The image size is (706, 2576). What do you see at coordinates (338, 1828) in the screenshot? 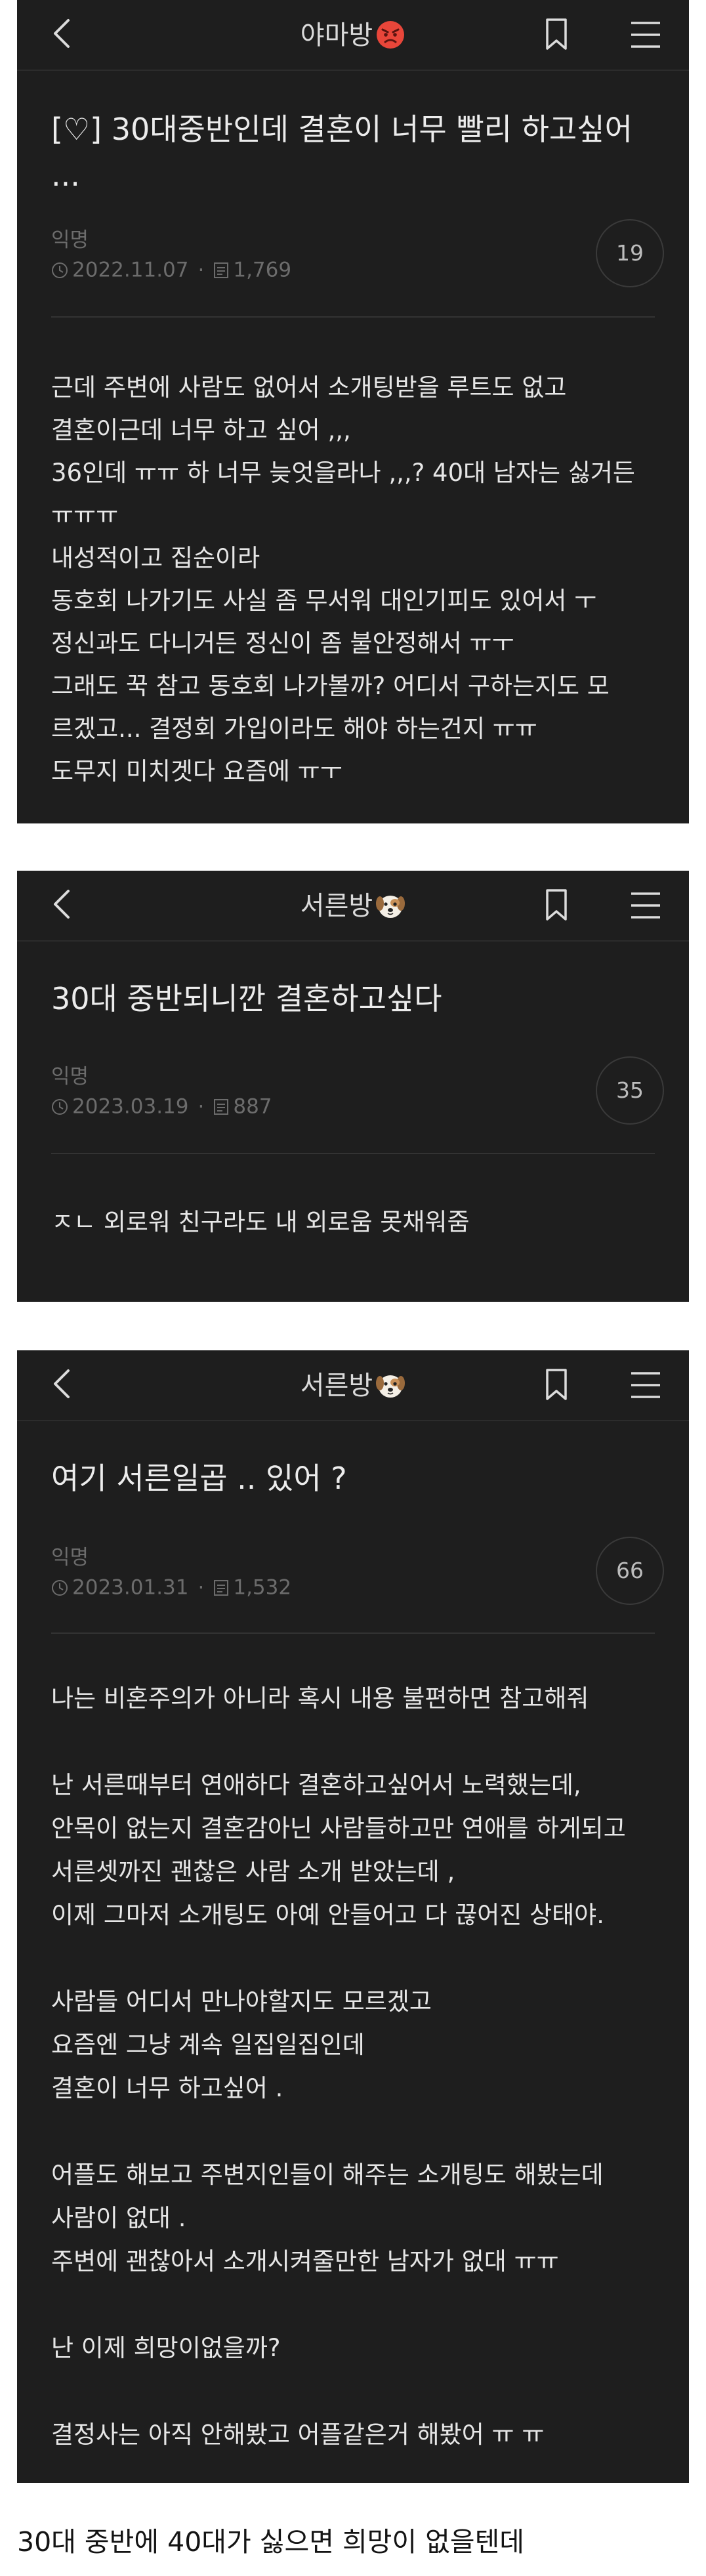
I see `body-line: 안목이 없는지 결혼감아닌 사람들하고만 연애를 하게되고` at bounding box center [338, 1828].